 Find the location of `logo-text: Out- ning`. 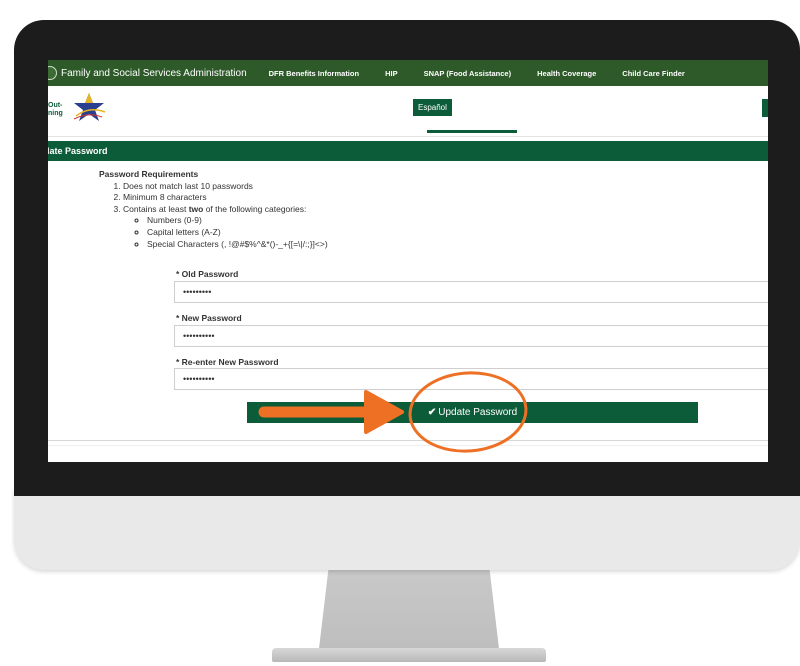

logo-text: Out- ning is located at coordinates (55, 110).